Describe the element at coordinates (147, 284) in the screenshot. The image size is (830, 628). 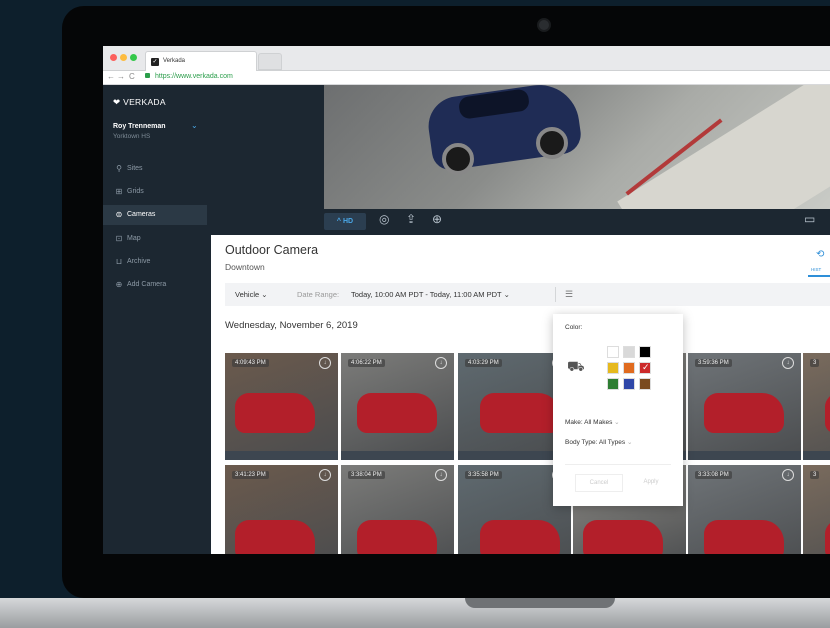
I see `sidebar-item-label: Add Camera` at that location.